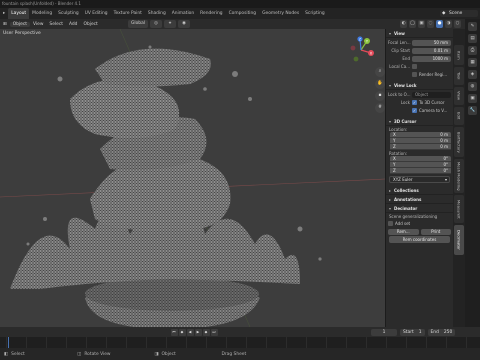  What do you see at coordinates (421, 24) in the screenshot?
I see `xray-icon: ▣` at bounding box center [421, 24].